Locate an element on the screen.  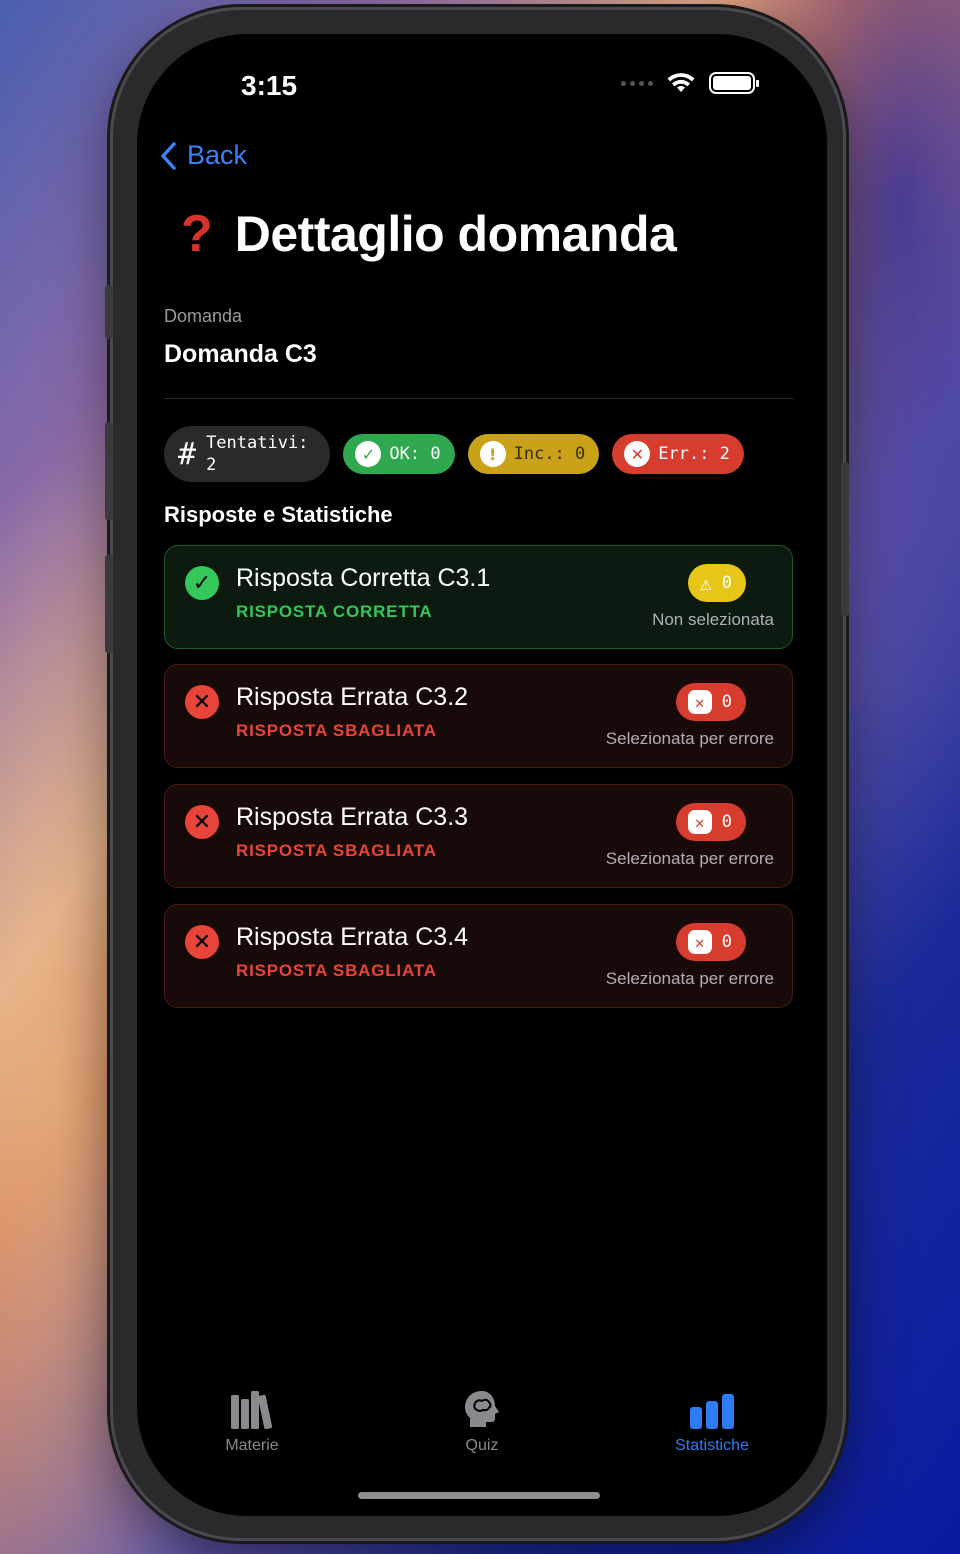
error-chip: ✕ Err.: 2 is located at coordinates (678, 454).